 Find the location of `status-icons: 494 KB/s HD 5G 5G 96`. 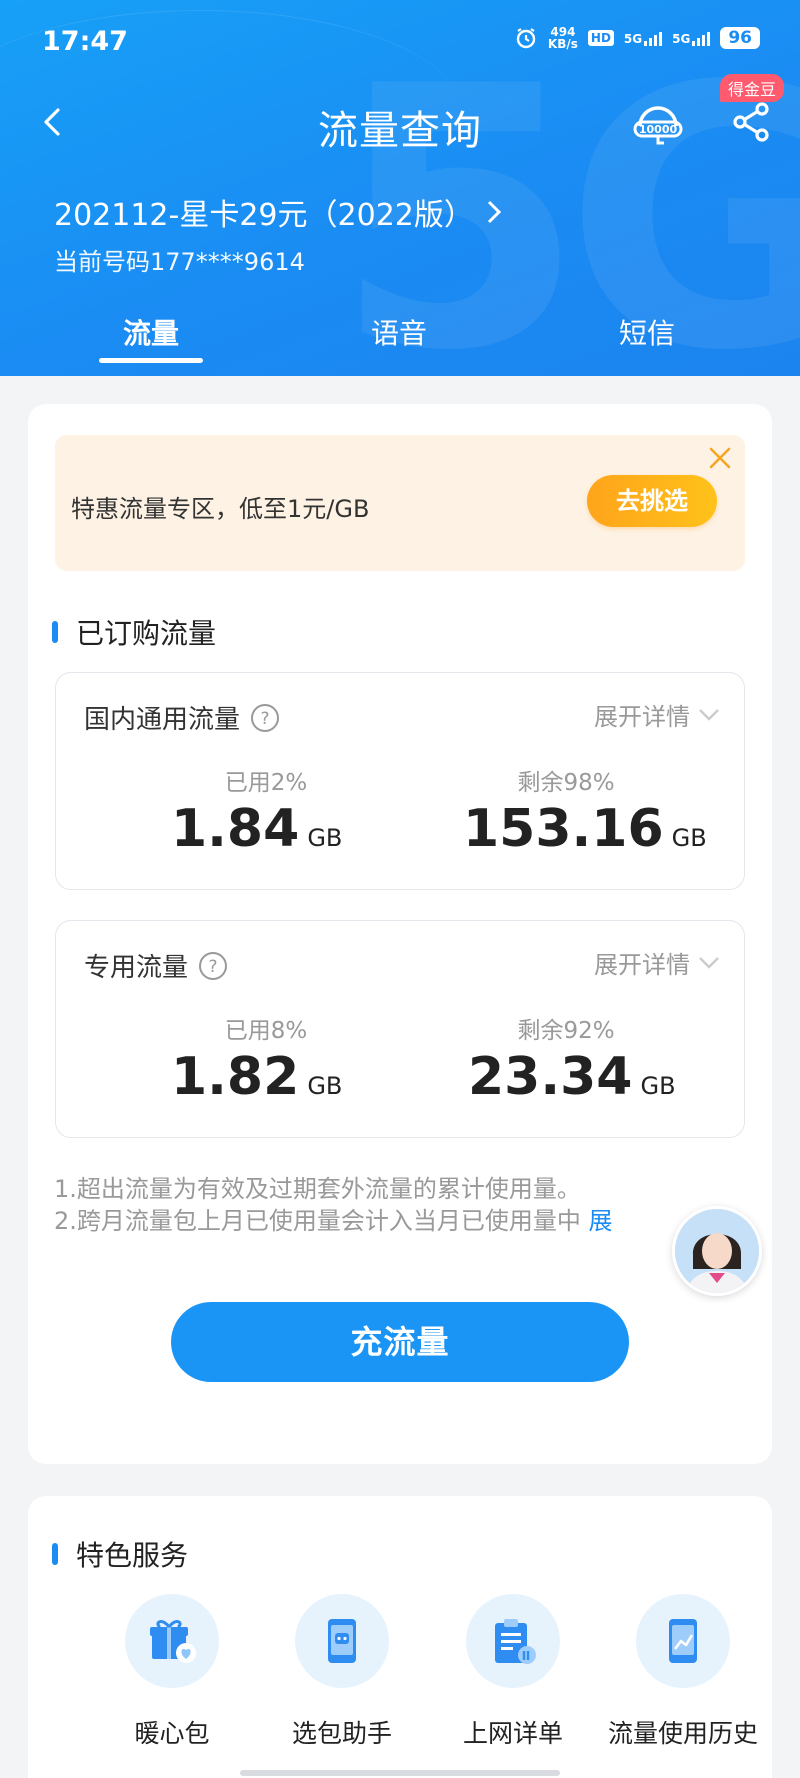

status-icons: 494 KB/s HD 5G 5G 96 is located at coordinates (637, 38).